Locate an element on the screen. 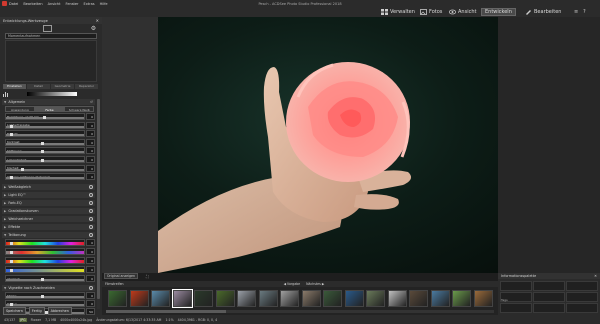 The image size is (600, 324). vignette-slider: Stärke is located at coordinates (45, 295).